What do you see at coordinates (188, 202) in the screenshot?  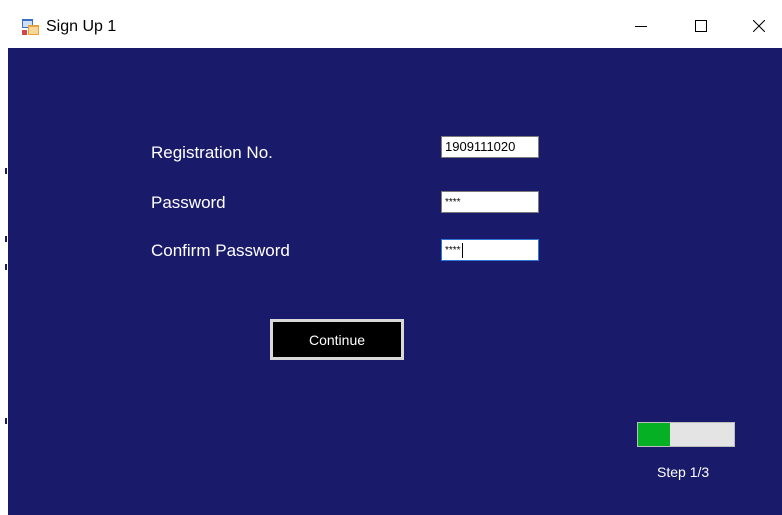 I see `password-label: Password` at bounding box center [188, 202].